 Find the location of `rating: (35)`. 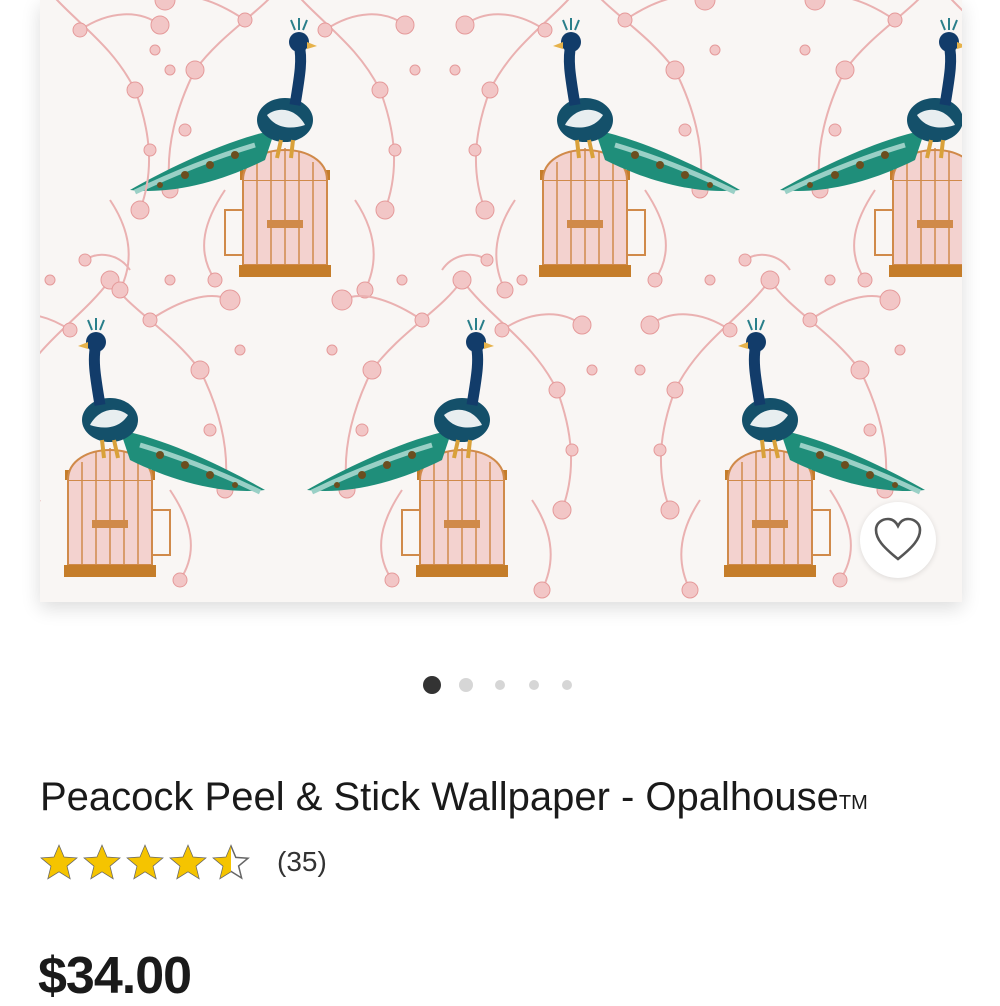

rating: (35) is located at coordinates (183, 862).